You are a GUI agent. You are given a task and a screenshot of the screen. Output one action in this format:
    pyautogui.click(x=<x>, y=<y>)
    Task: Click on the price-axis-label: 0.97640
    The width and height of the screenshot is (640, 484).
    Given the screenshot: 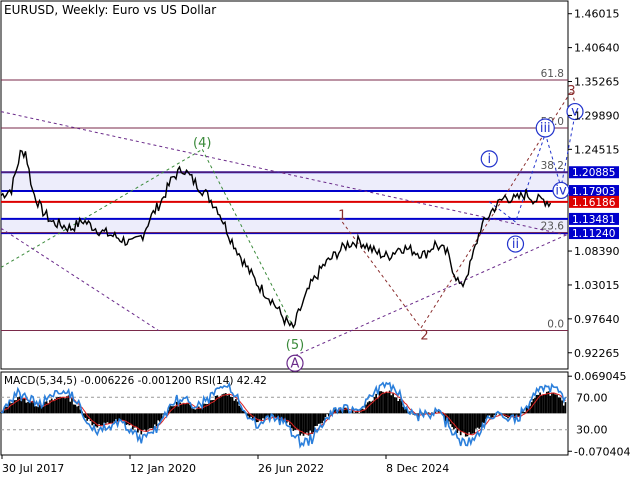 What is the action you would take?
    pyautogui.click(x=597, y=319)
    